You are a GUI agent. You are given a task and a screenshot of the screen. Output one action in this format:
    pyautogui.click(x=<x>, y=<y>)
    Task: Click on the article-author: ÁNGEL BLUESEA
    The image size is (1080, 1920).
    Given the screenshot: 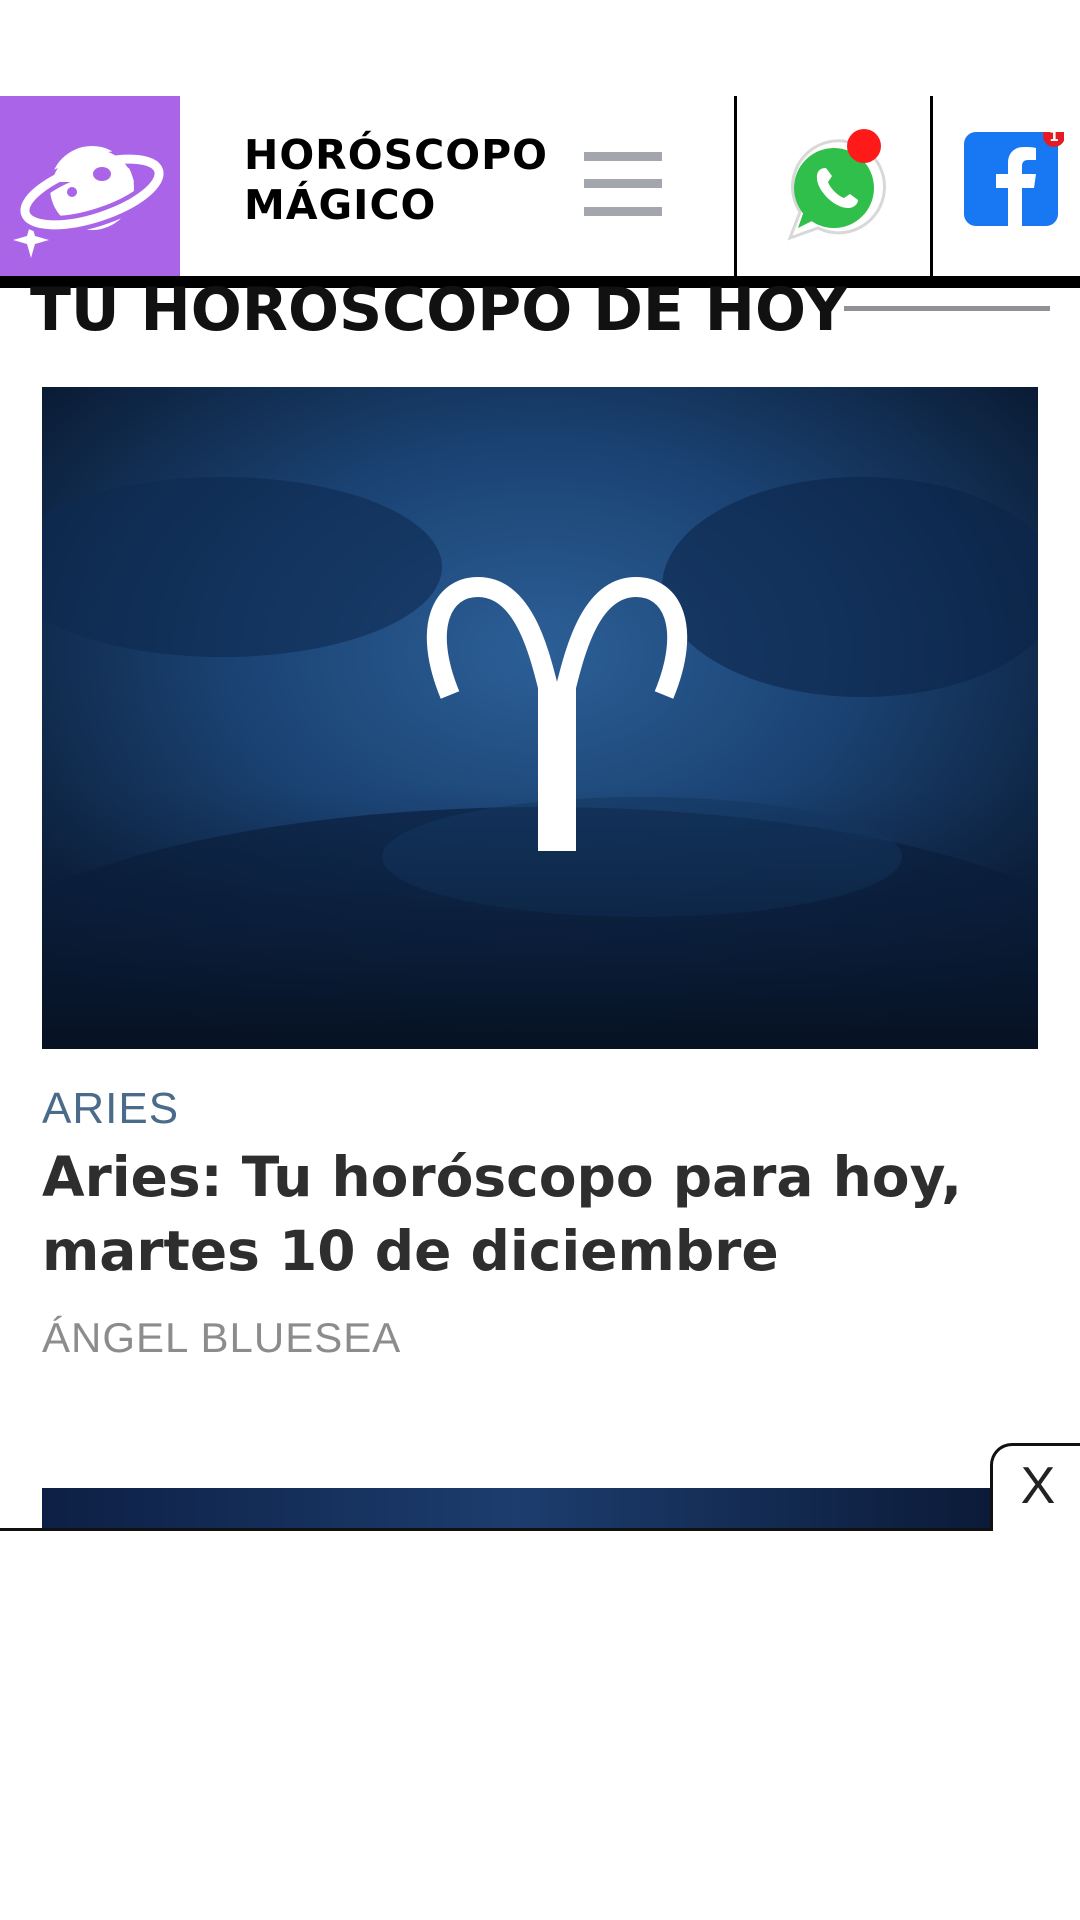 What is the action you would take?
    pyautogui.click(x=221, y=1338)
    